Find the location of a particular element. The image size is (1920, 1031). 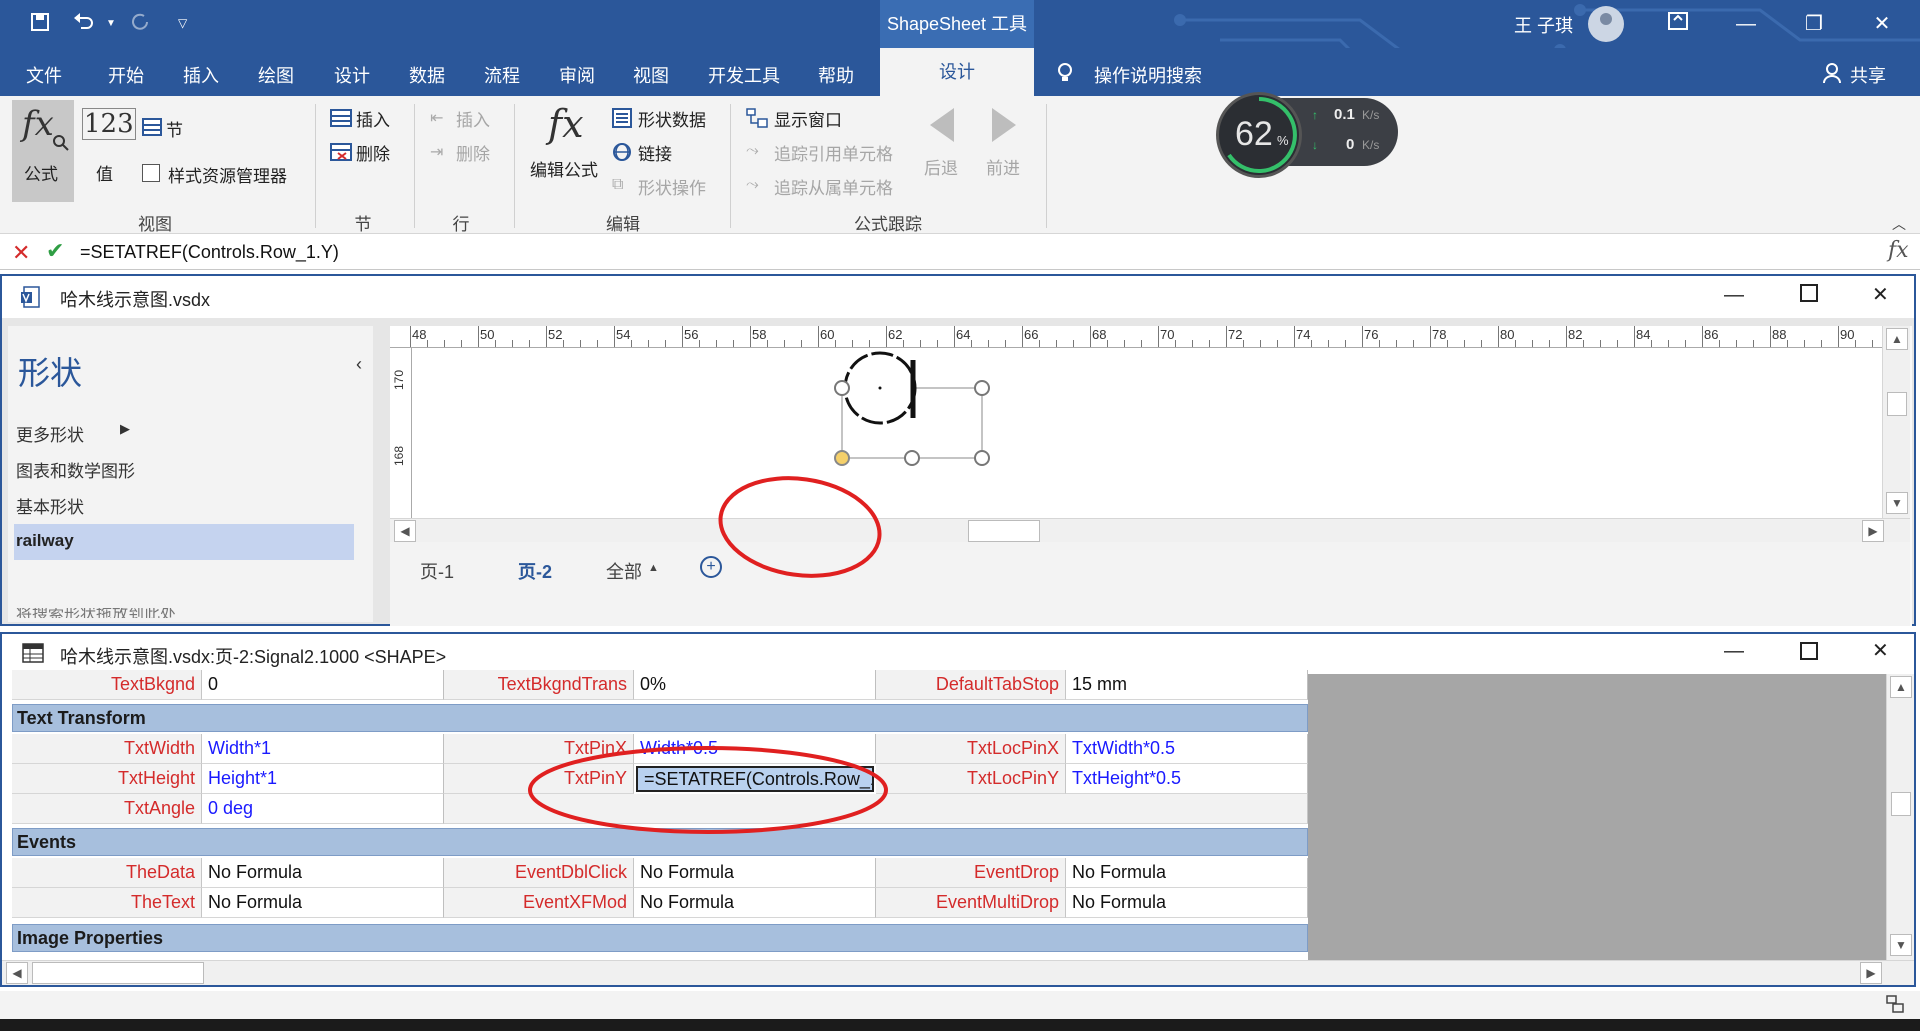

style-explorer-checkbox is located at coordinates (151, 173).